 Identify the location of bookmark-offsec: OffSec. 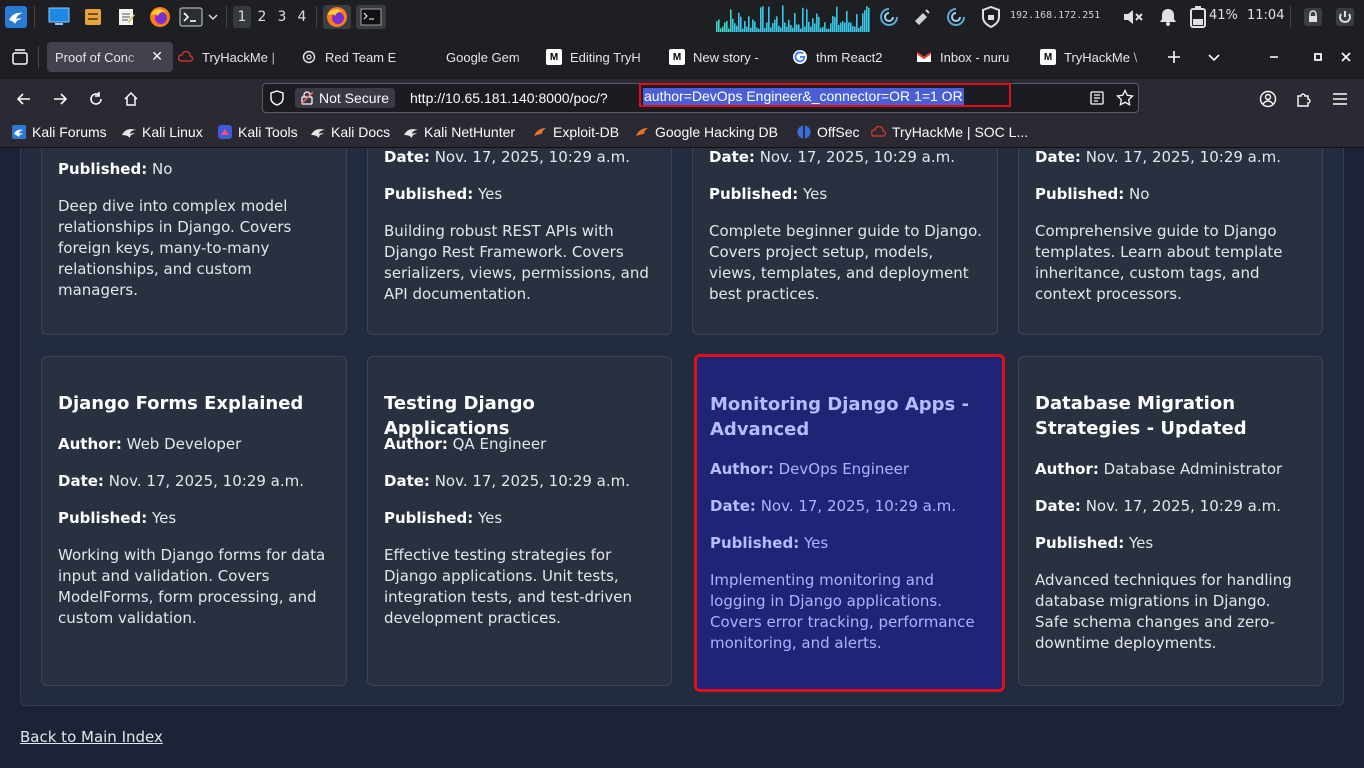
(828, 132).